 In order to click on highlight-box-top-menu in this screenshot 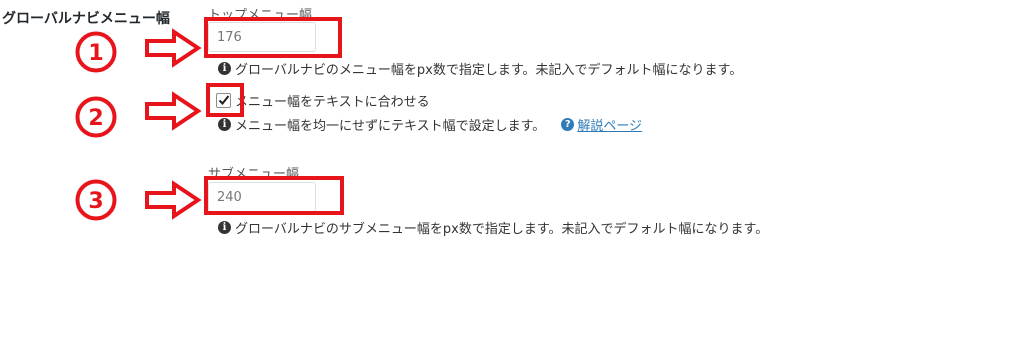, I will do `click(273, 37)`.